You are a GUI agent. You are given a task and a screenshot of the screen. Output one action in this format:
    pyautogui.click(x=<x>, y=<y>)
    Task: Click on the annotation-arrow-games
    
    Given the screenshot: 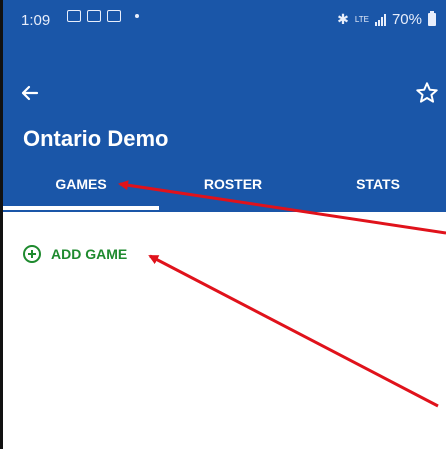 What is the action you would take?
    pyautogui.click(x=282, y=207)
    